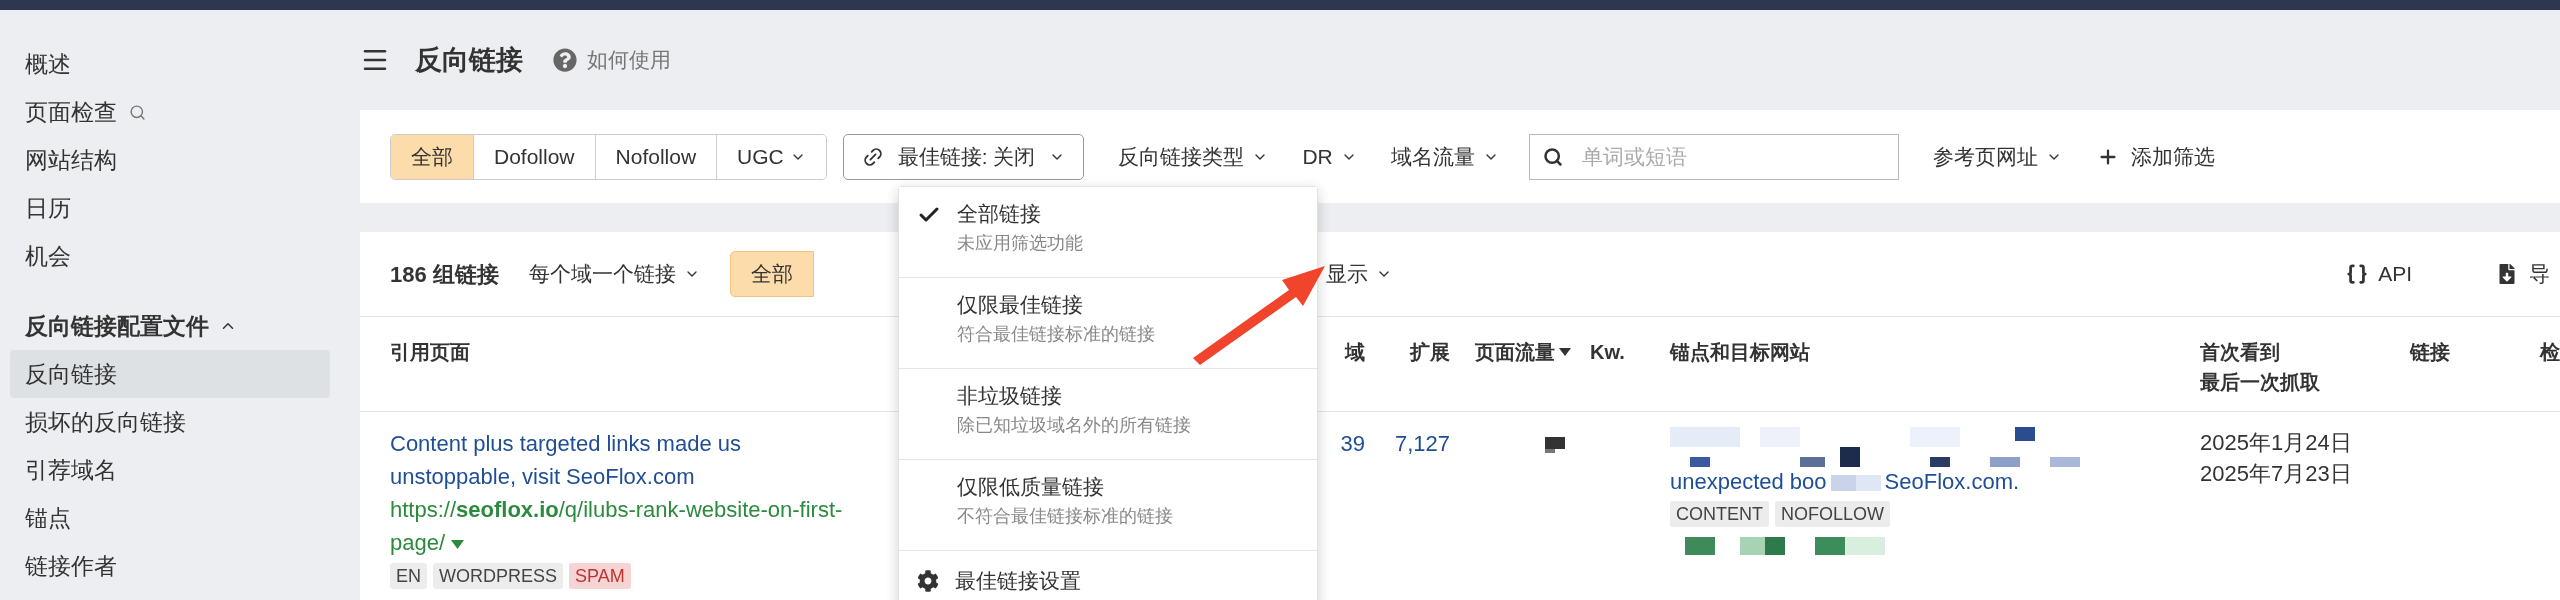 The width and height of the screenshot is (2560, 600). I want to click on sidebar-item: 反向链接, so click(170, 374).